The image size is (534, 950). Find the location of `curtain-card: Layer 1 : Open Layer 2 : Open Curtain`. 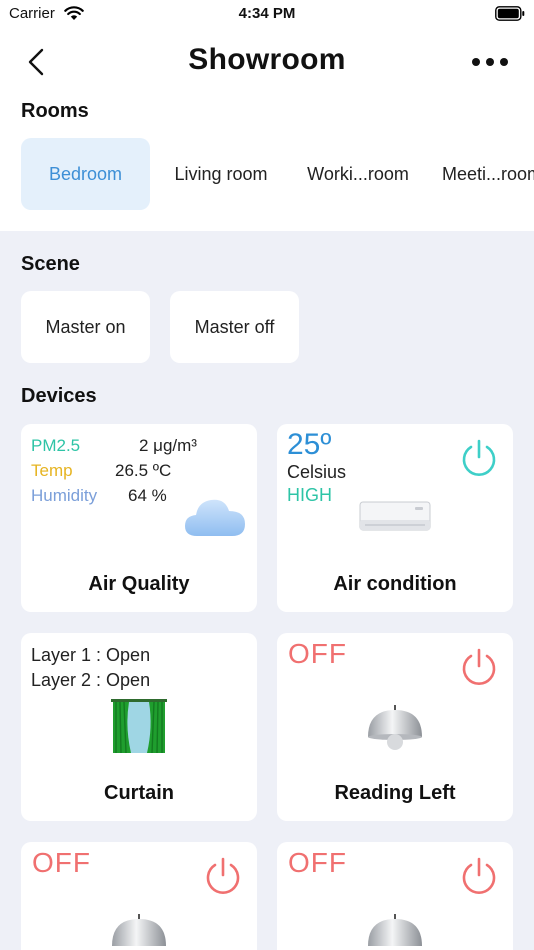

curtain-card: Layer 1 : Open Layer 2 : Open Curtain is located at coordinates (139, 727).